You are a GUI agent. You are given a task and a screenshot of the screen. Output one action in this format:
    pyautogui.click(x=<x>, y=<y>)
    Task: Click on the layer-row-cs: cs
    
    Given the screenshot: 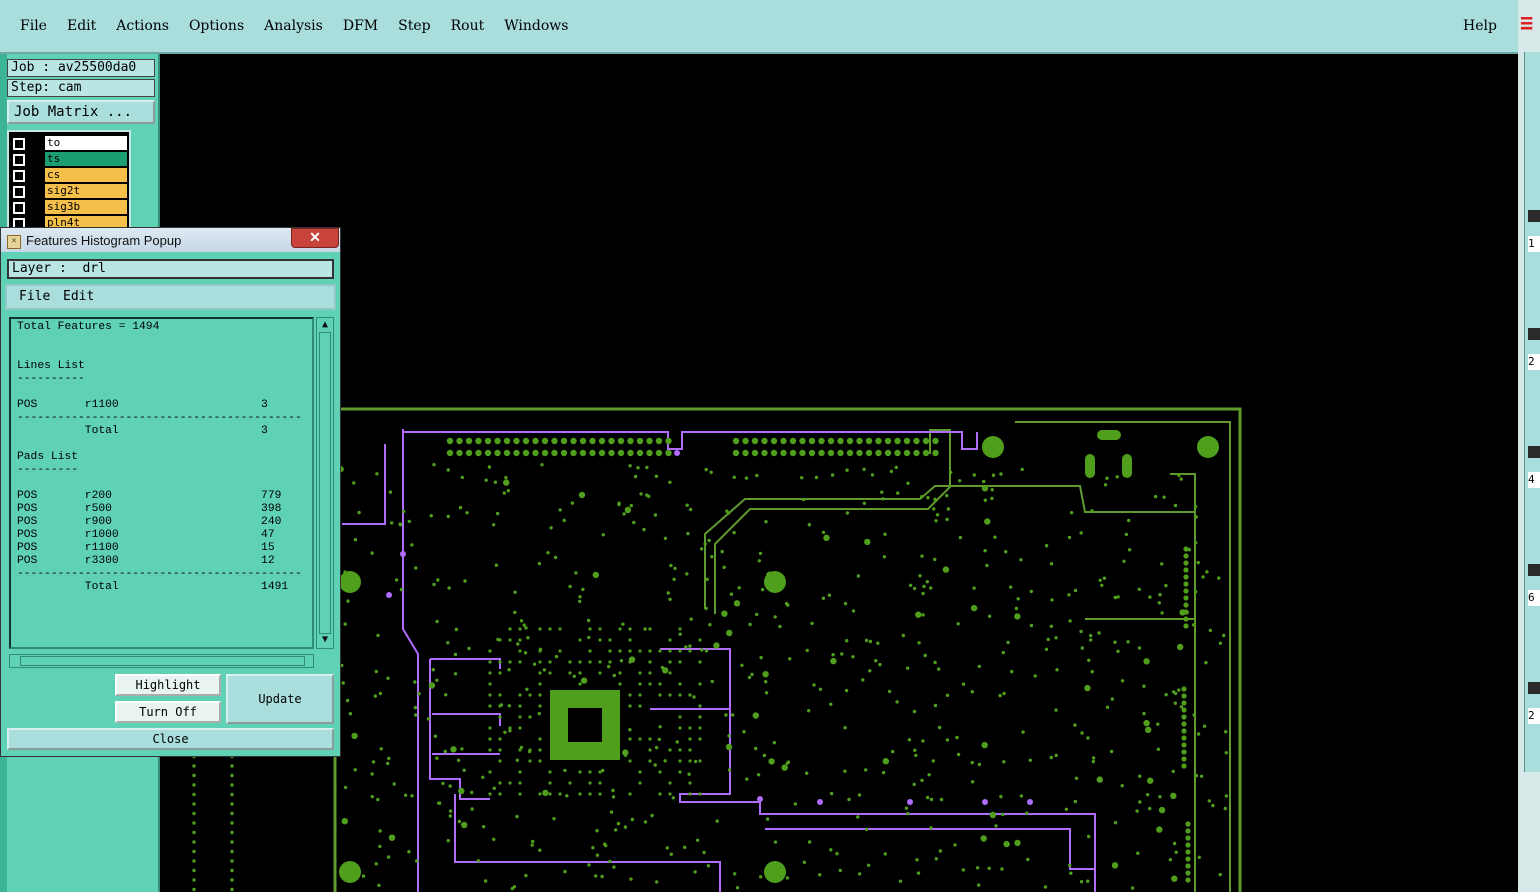 What is the action you would take?
    pyautogui.click(x=69, y=175)
    